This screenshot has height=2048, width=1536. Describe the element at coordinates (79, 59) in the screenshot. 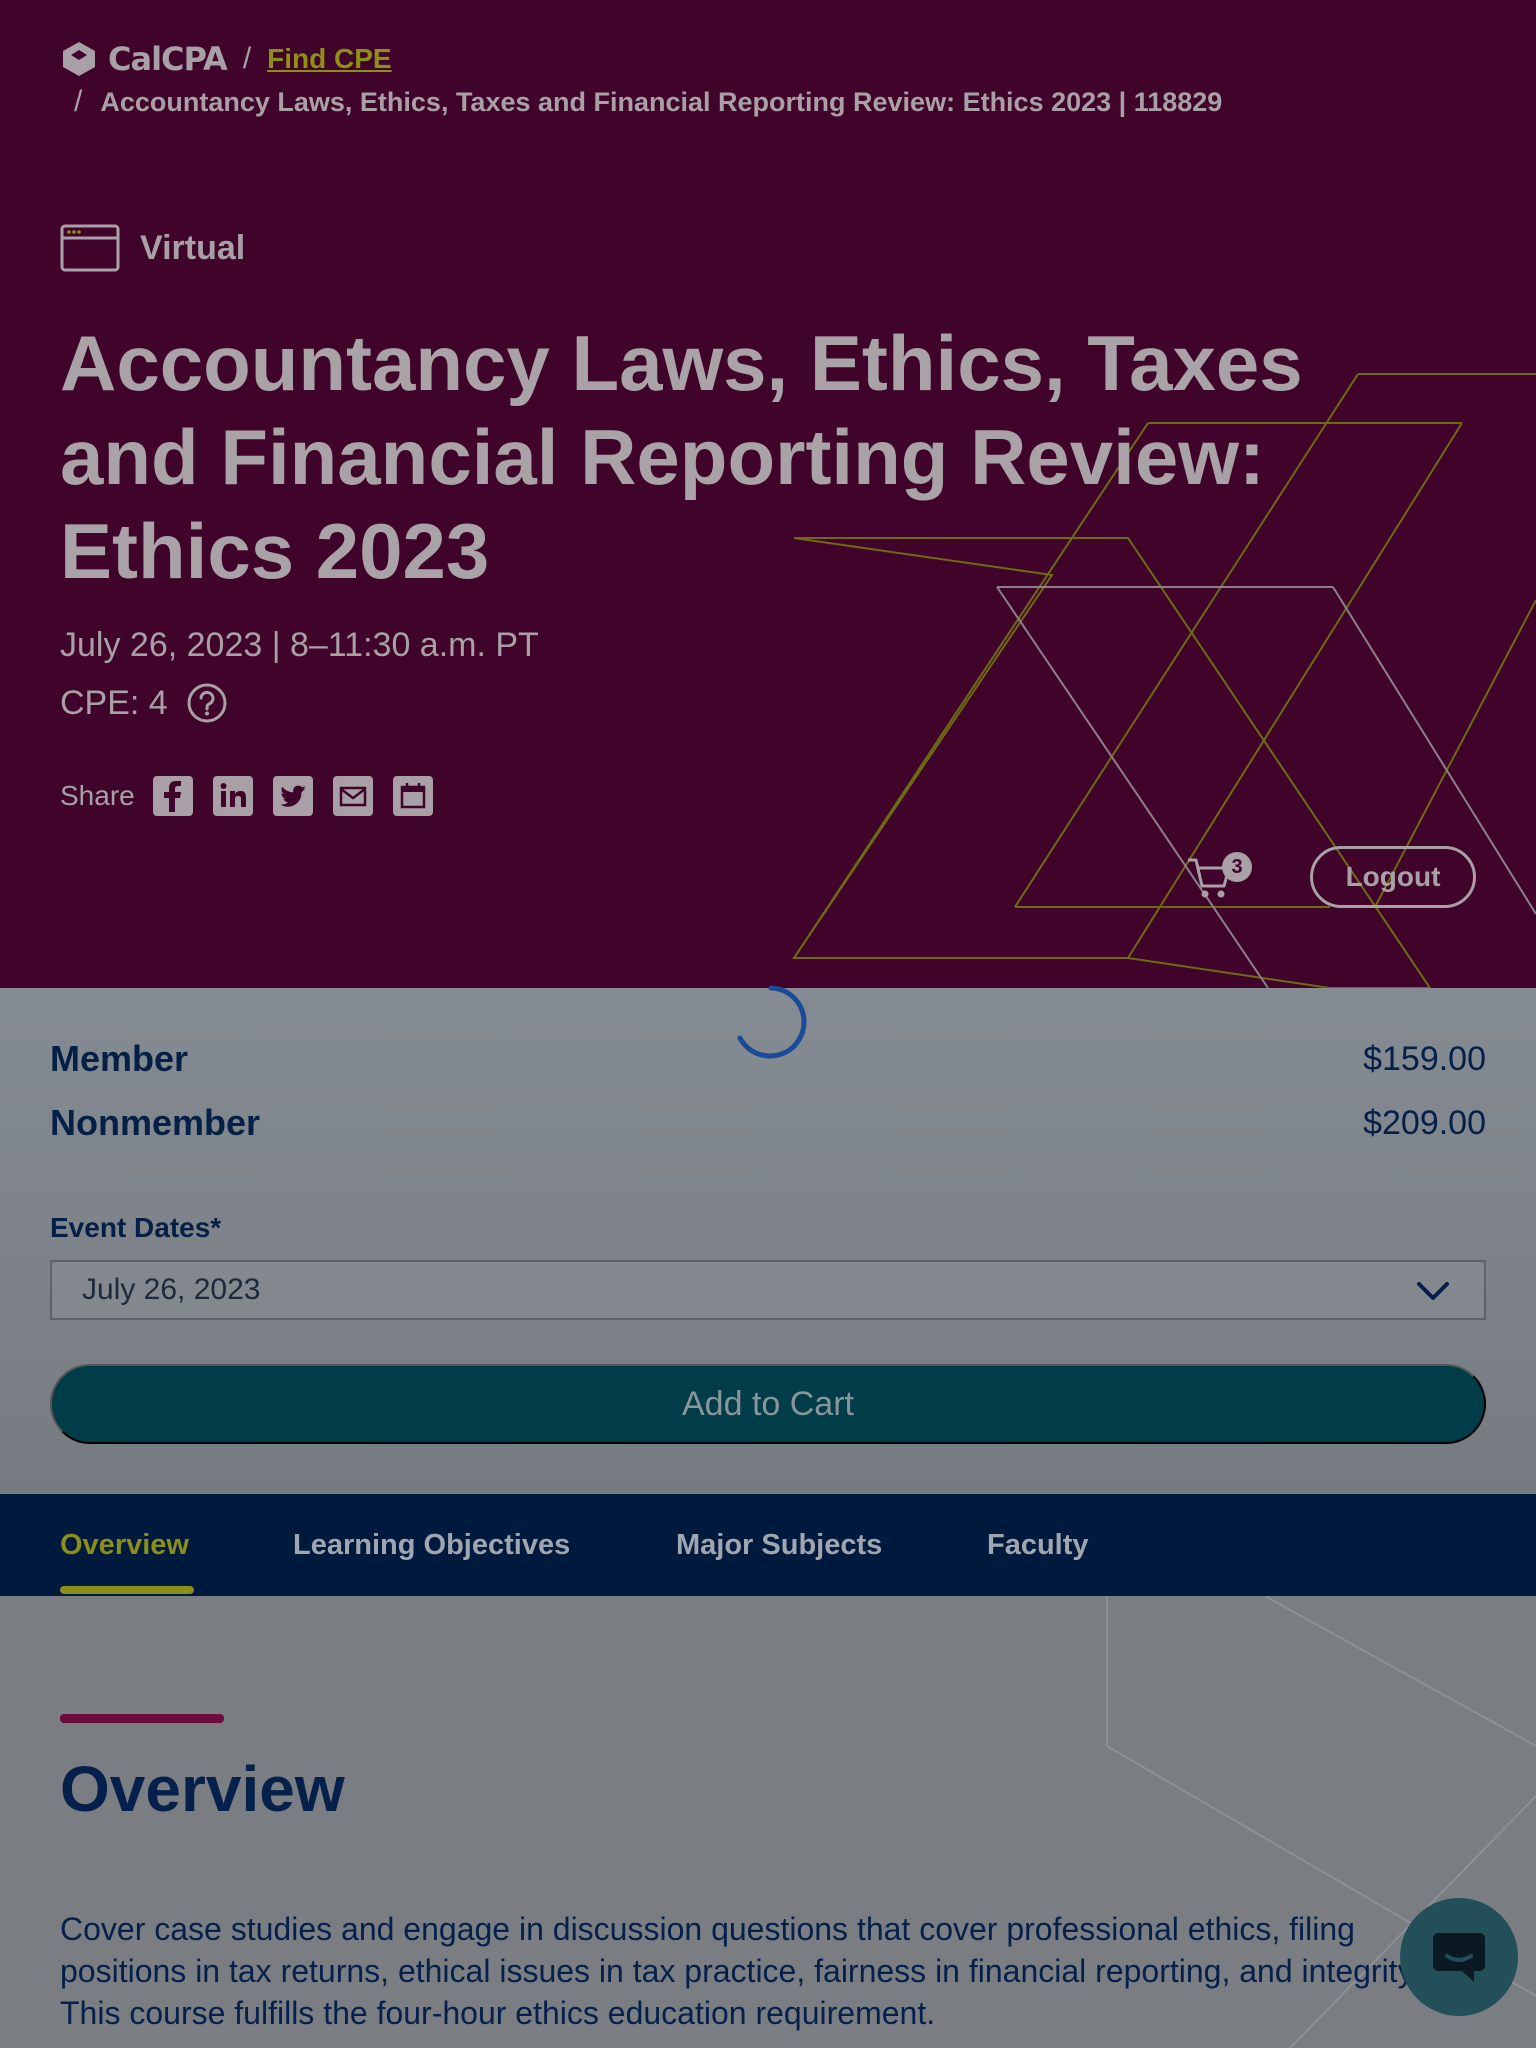

I see `calcpa-logo-icon` at that location.